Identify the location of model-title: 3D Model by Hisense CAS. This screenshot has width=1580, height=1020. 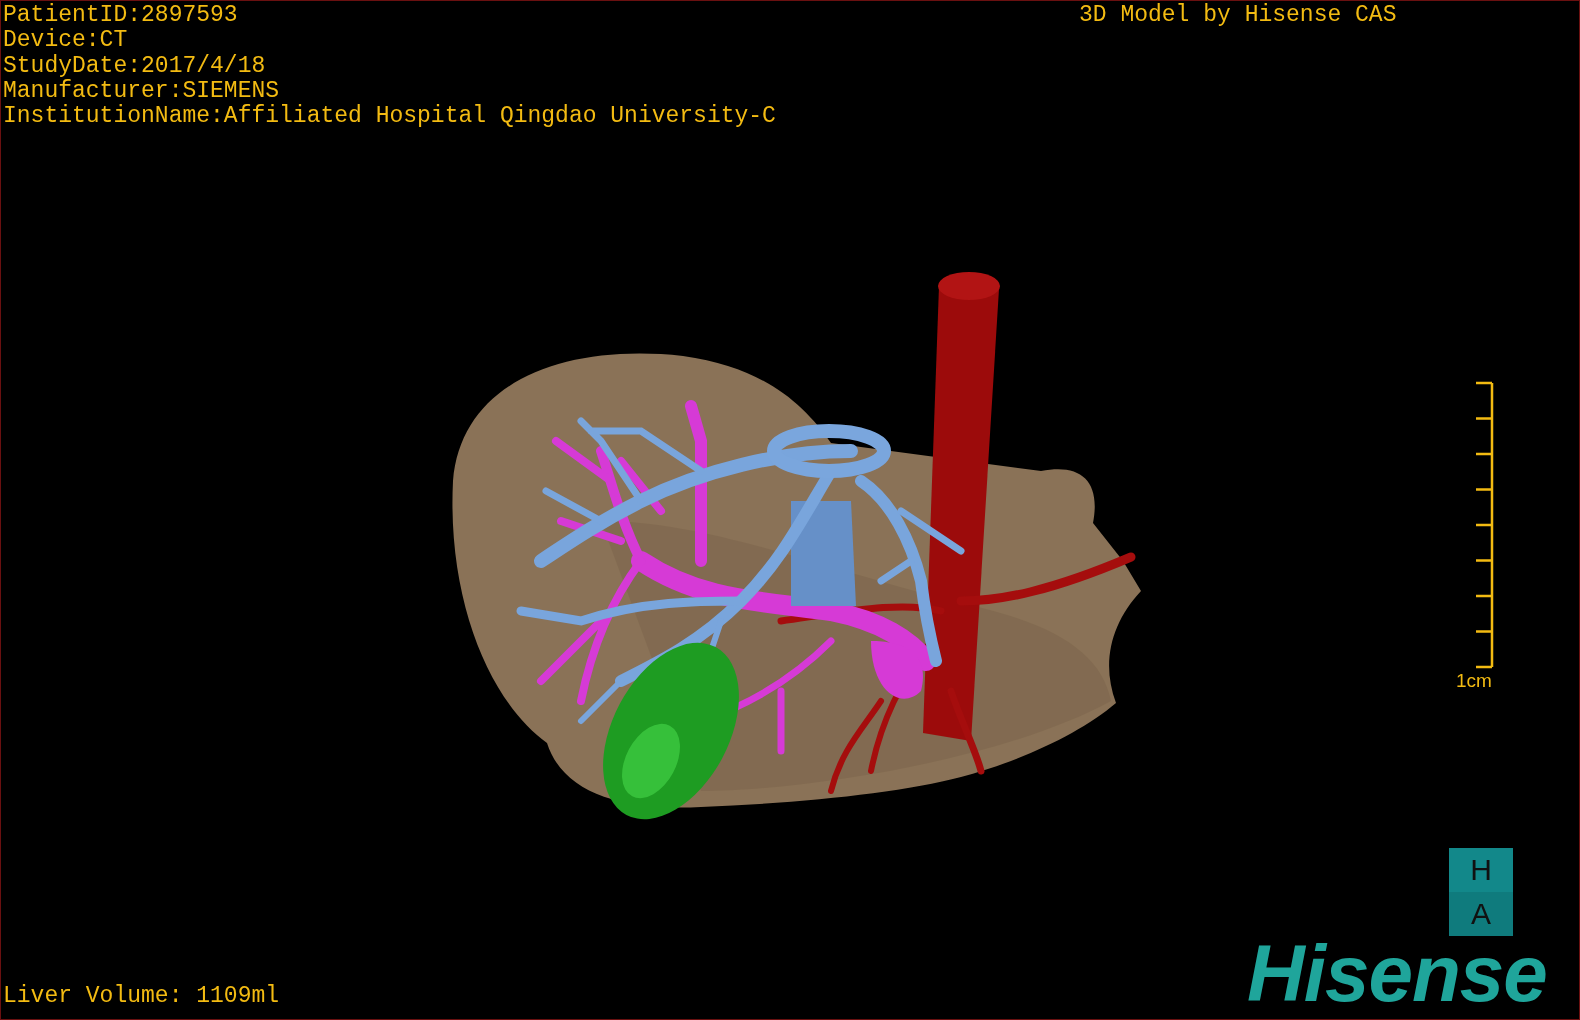
(1238, 15).